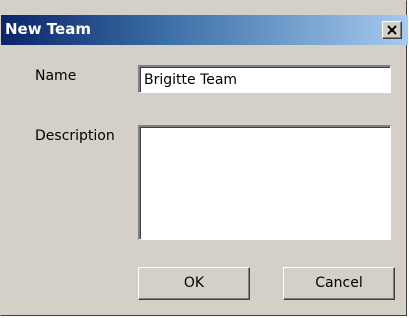 This screenshot has width=409, height=318. What do you see at coordinates (339, 283) in the screenshot?
I see `cancel-button: Cancel` at bounding box center [339, 283].